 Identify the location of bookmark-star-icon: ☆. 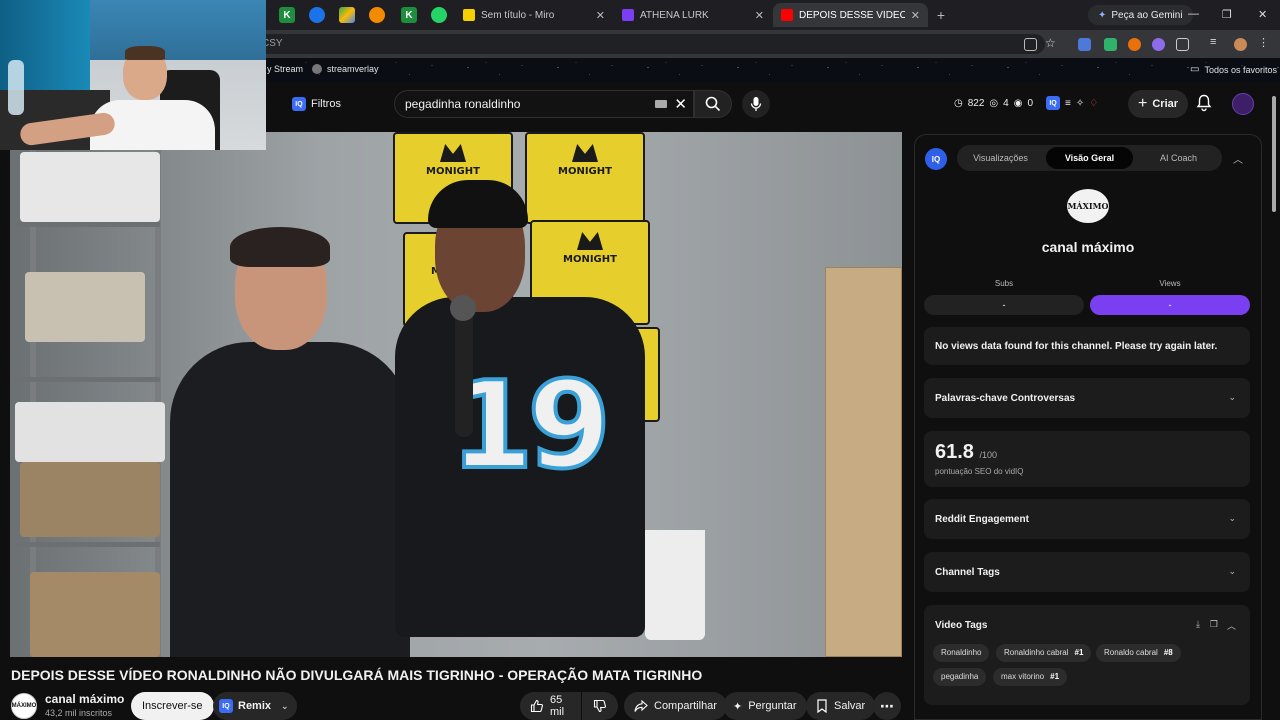
(1051, 43).